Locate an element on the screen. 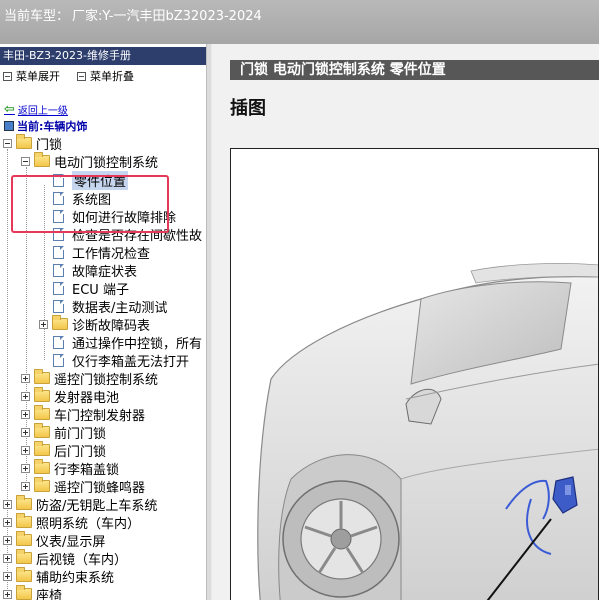 The image size is (599, 600). collapse-menu-label: 菜单折叠 is located at coordinates (112, 76).